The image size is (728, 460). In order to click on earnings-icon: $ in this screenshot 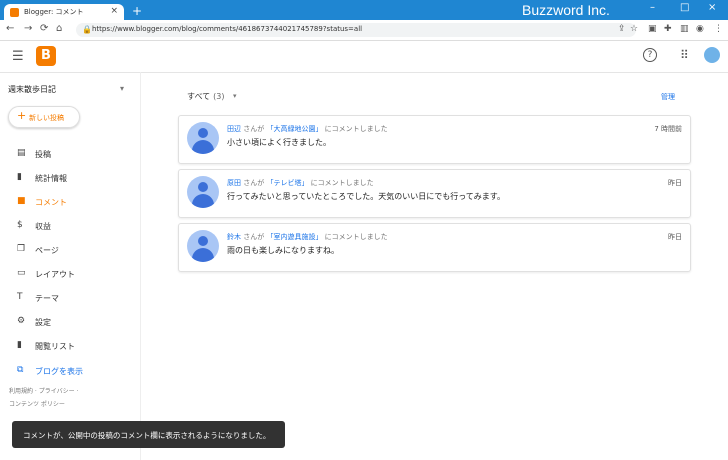, I will do `click(20, 225)`.